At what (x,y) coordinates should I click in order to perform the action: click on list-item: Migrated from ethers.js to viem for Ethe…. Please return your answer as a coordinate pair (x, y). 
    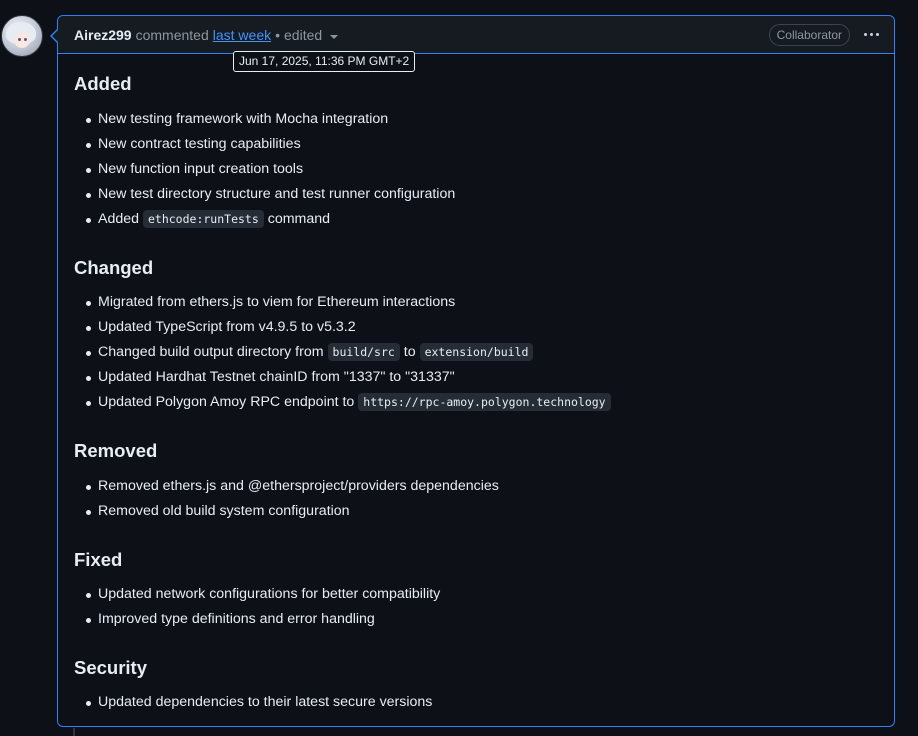
    Looking at the image, I should click on (342, 302).